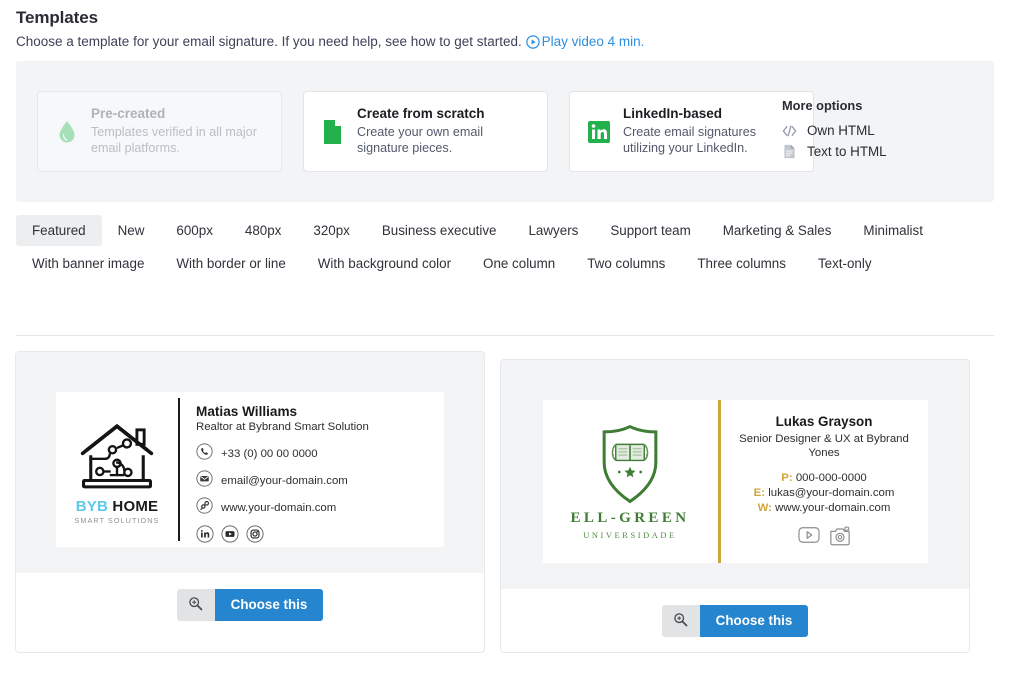 Image resolution: width=1010 pixels, height=674 pixels. I want to click on tab-lawyers: Lawyers, so click(553, 230).